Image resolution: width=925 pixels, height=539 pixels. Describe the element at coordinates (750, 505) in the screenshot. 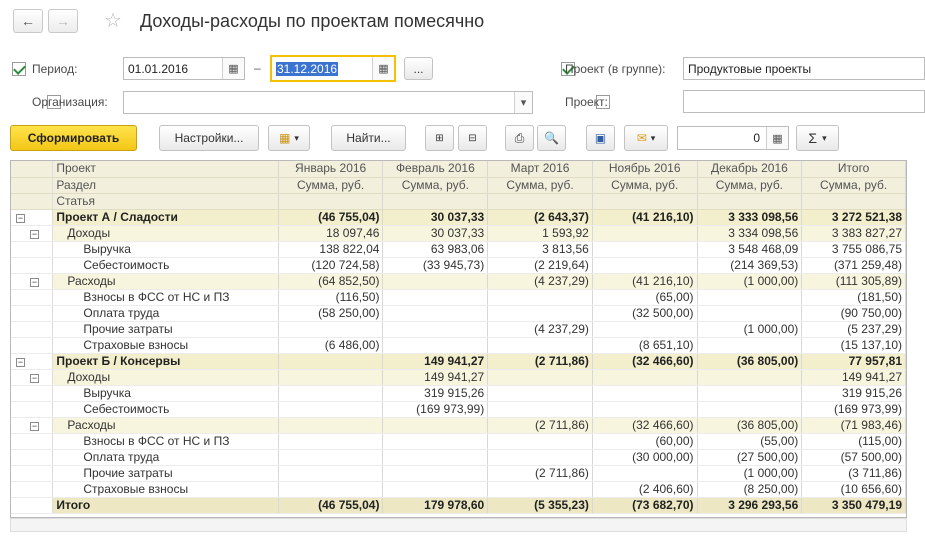

I see `amount-cell: 3 296 293,56` at that location.